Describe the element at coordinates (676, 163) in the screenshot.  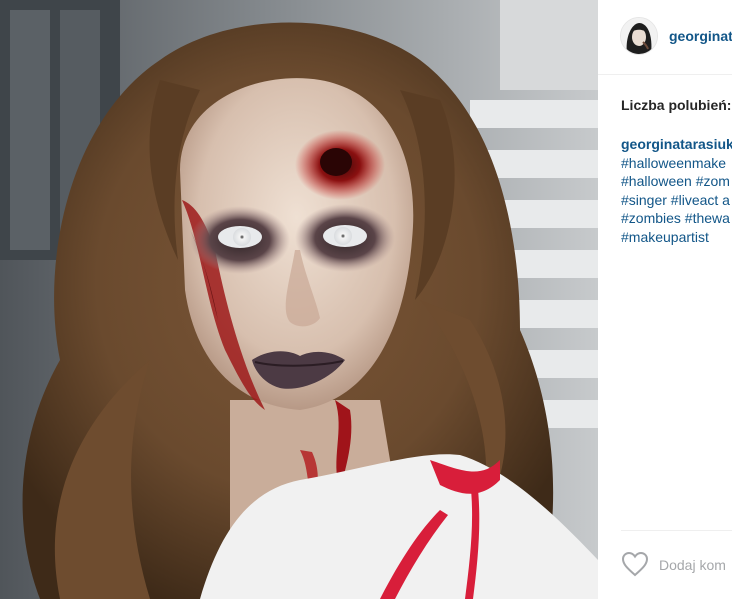
I see `hashtag-line: #halloweenmake` at that location.